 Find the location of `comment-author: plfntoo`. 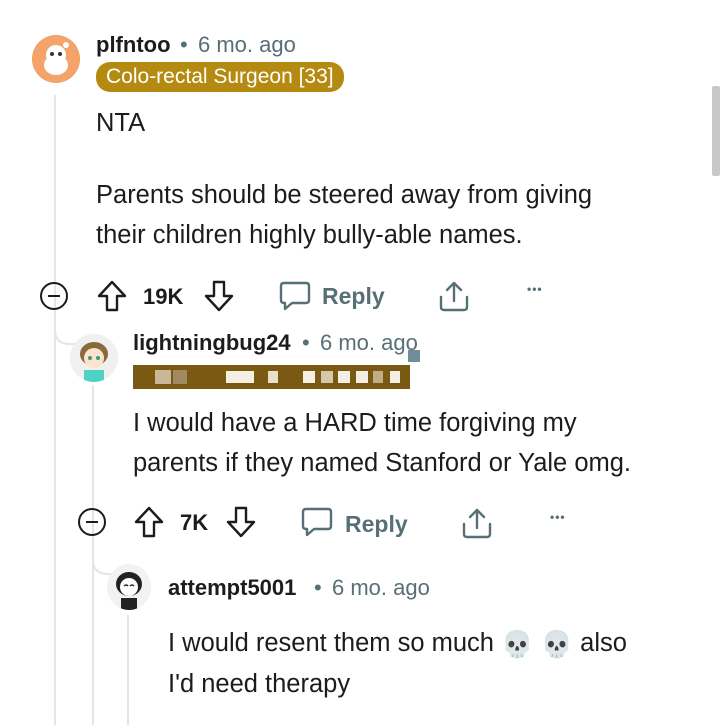

comment-author: plfntoo is located at coordinates (133, 45).